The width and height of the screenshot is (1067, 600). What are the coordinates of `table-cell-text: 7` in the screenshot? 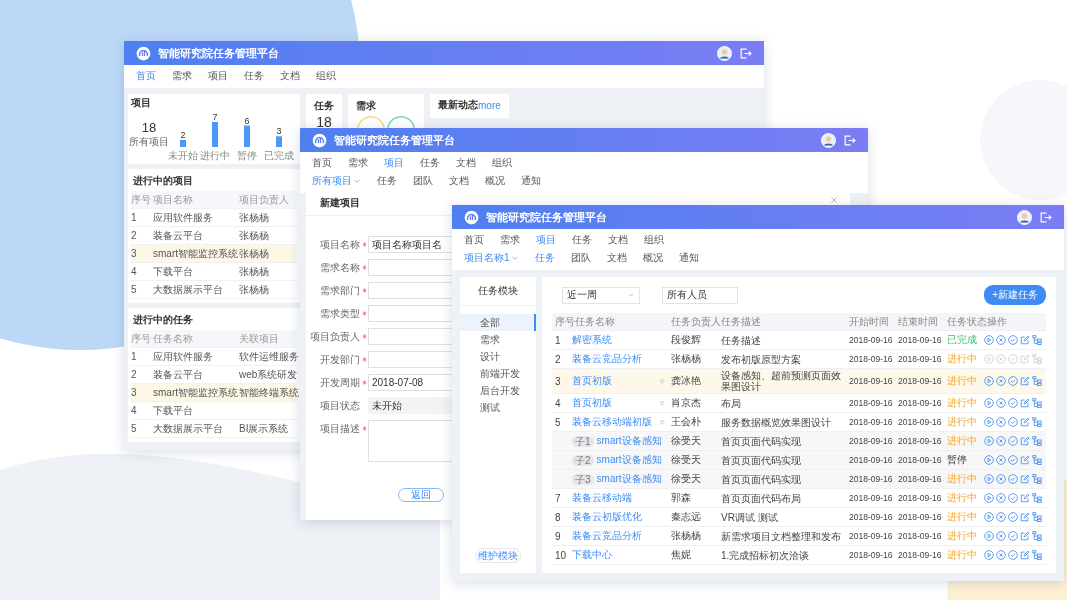 It's located at (558, 498).